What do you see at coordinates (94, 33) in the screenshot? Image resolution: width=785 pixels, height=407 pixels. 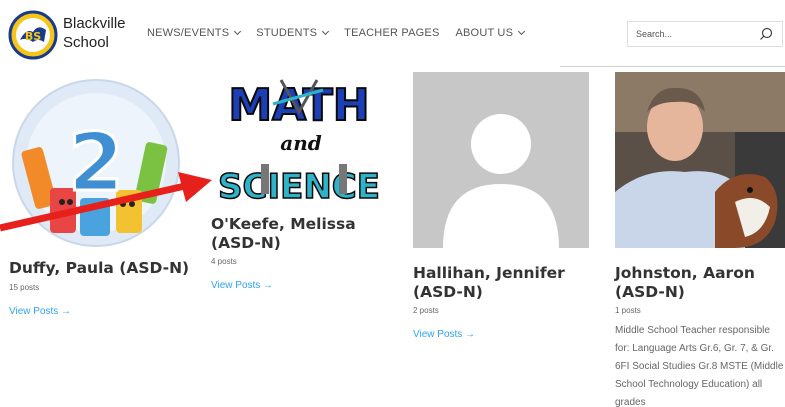 I see `school-name: Blackville School` at bounding box center [94, 33].